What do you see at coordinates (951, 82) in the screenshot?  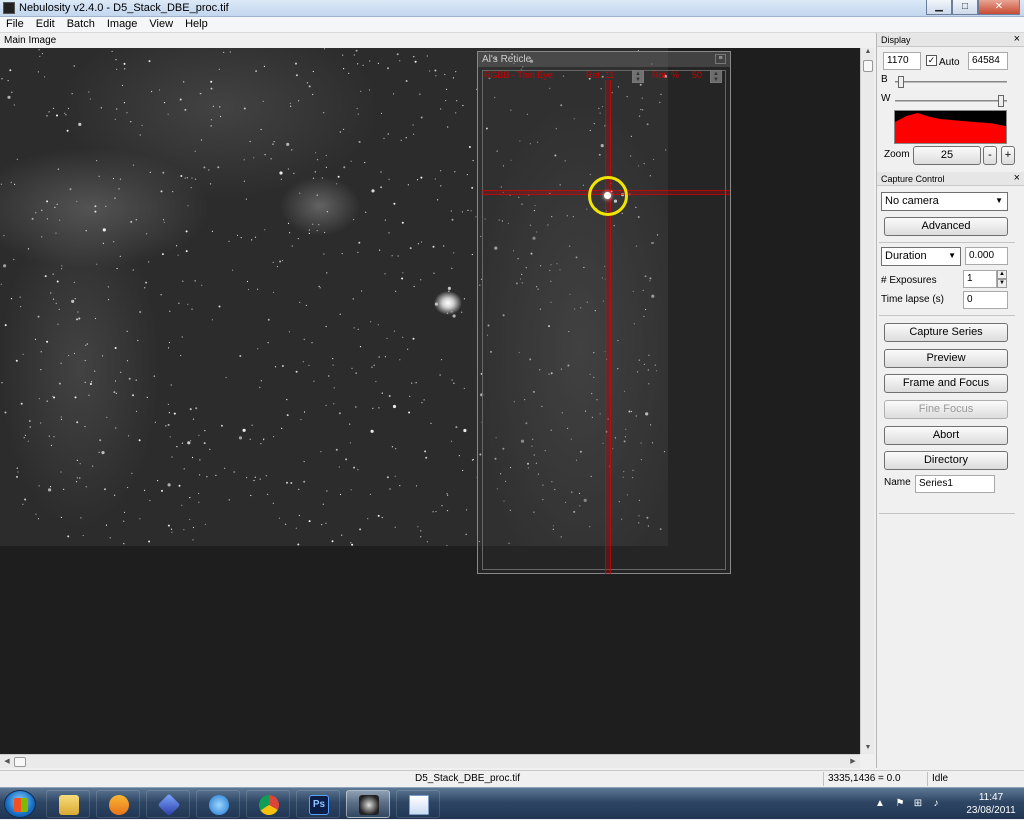 I see `black-slider` at bounding box center [951, 82].